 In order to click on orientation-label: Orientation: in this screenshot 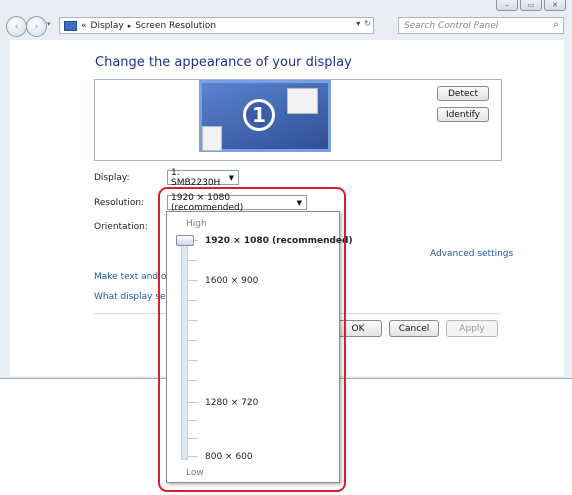, I will do `click(121, 227)`.